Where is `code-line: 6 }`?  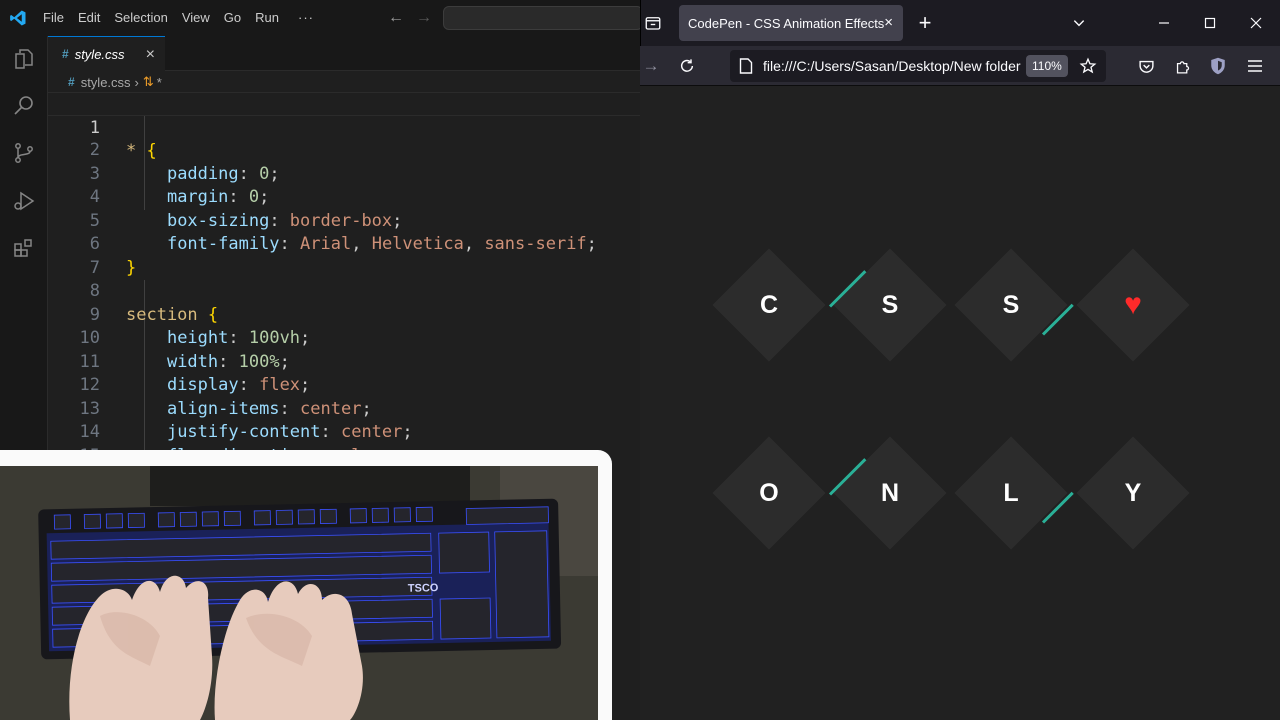 code-line: 6 } is located at coordinates (344, 244).